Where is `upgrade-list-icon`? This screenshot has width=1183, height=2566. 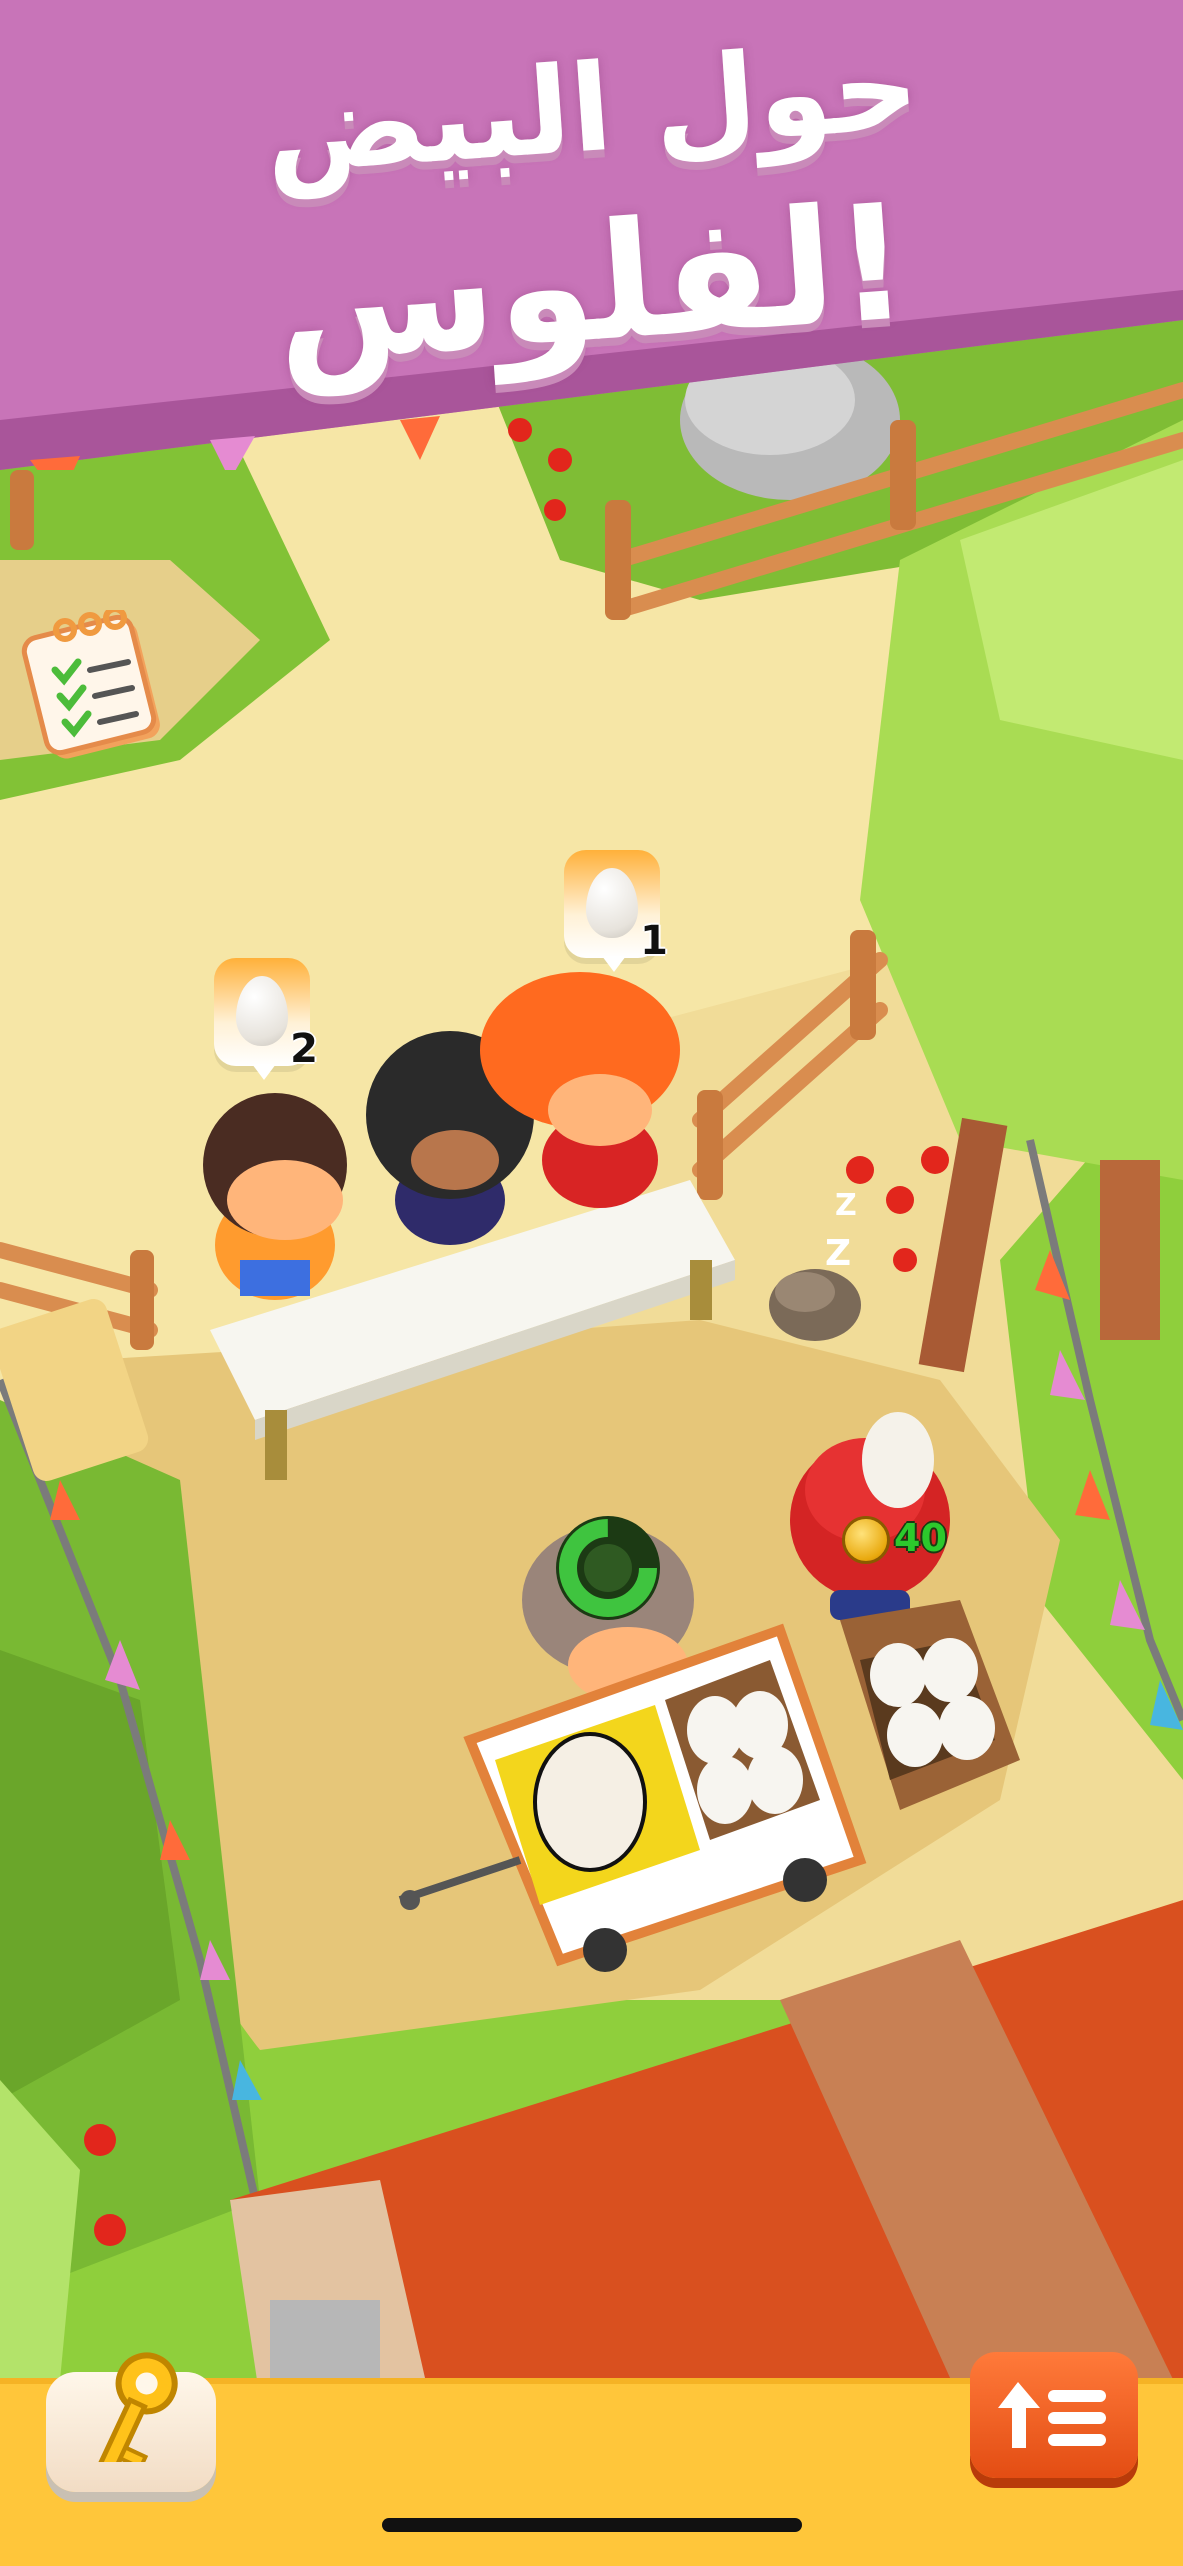
upgrade-list-icon is located at coordinates (1052, 2415).